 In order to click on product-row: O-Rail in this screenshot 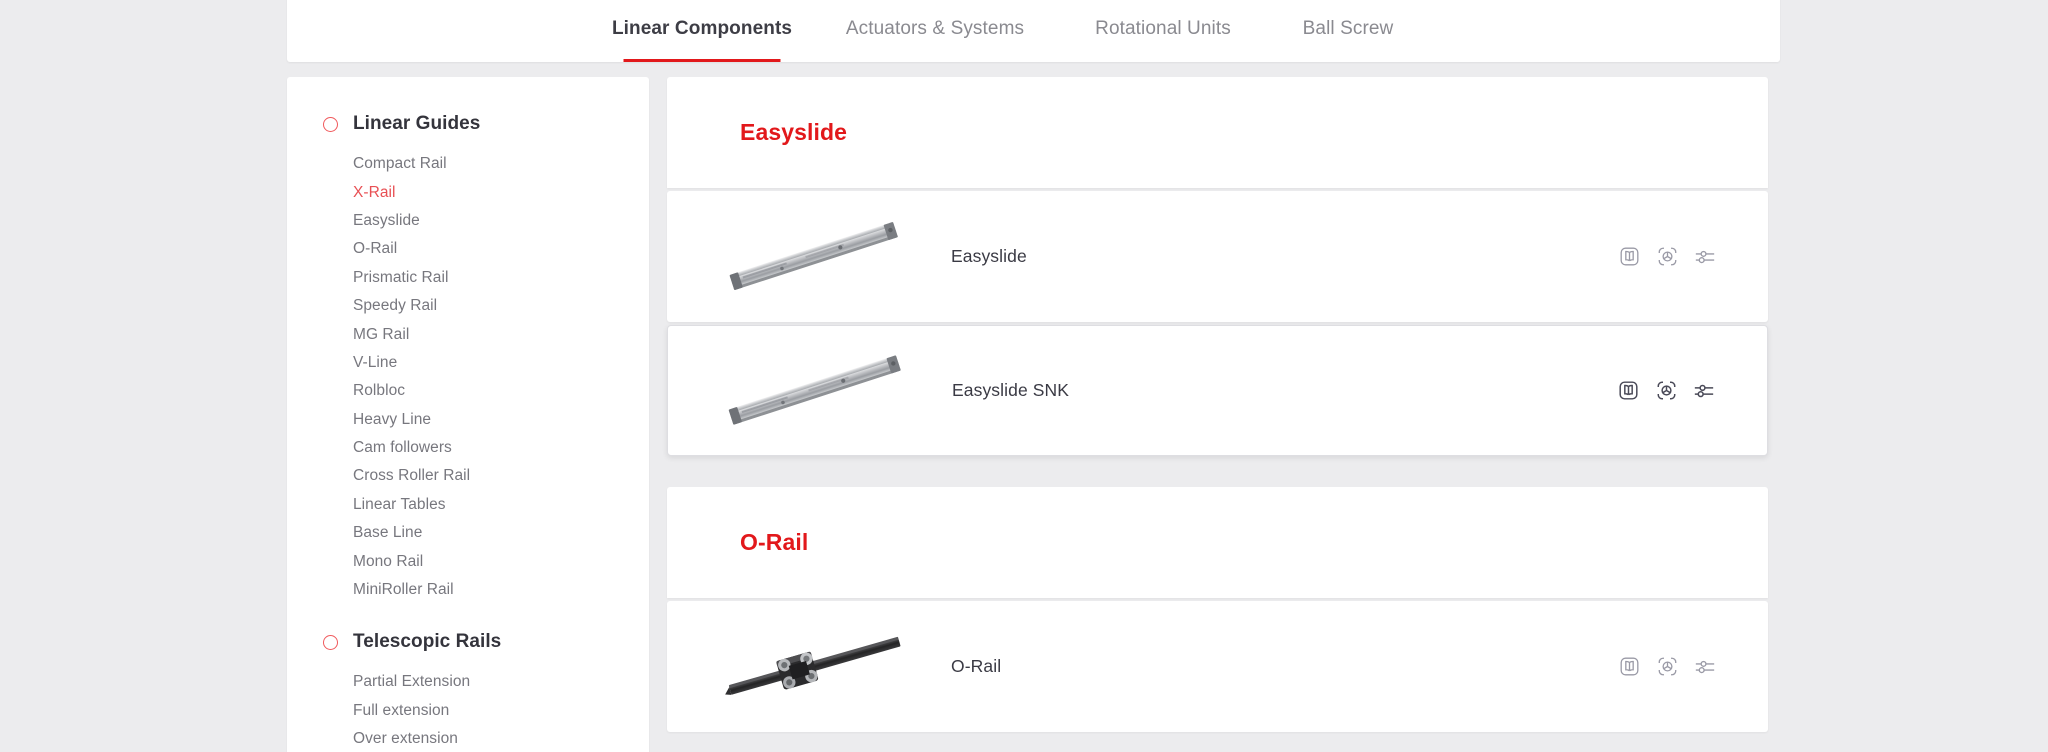, I will do `click(1217, 666)`.